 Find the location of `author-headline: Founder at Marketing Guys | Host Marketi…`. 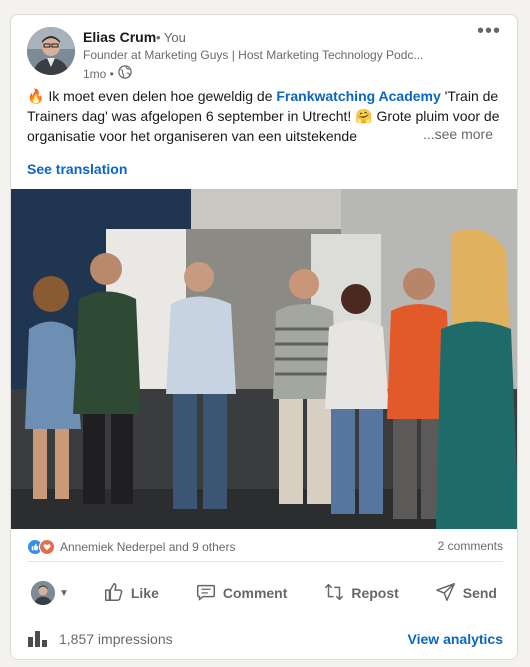

author-headline: Founder at Marketing Guys | Host Marketi… is located at coordinates (253, 55).